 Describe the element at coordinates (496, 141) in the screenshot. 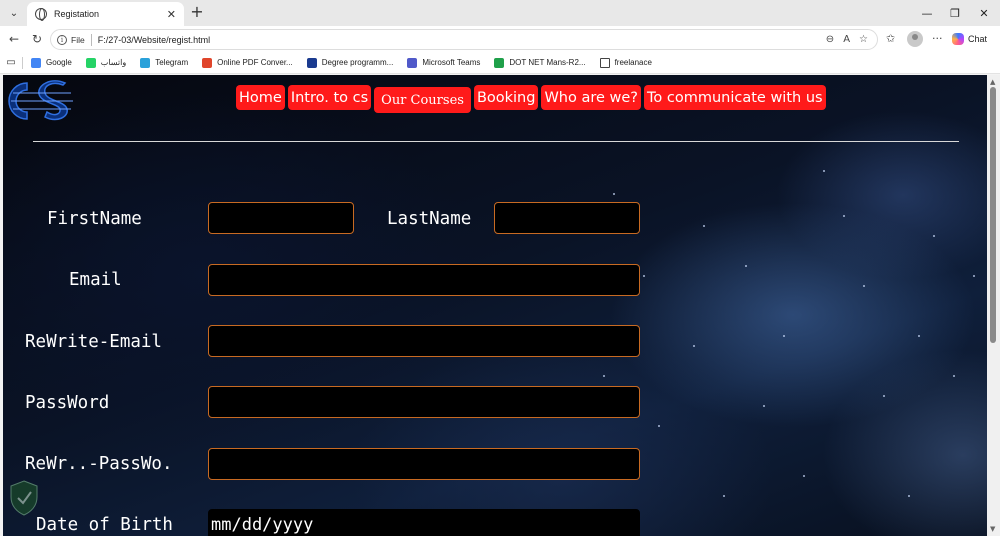

I see `header-divider` at that location.